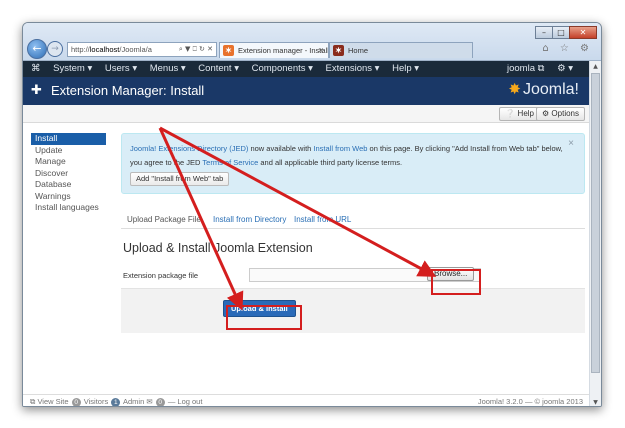 This screenshot has width=625, height=428. What do you see at coordinates (201, 219) in the screenshot?
I see `arrow-to-upload` at bounding box center [201, 219].